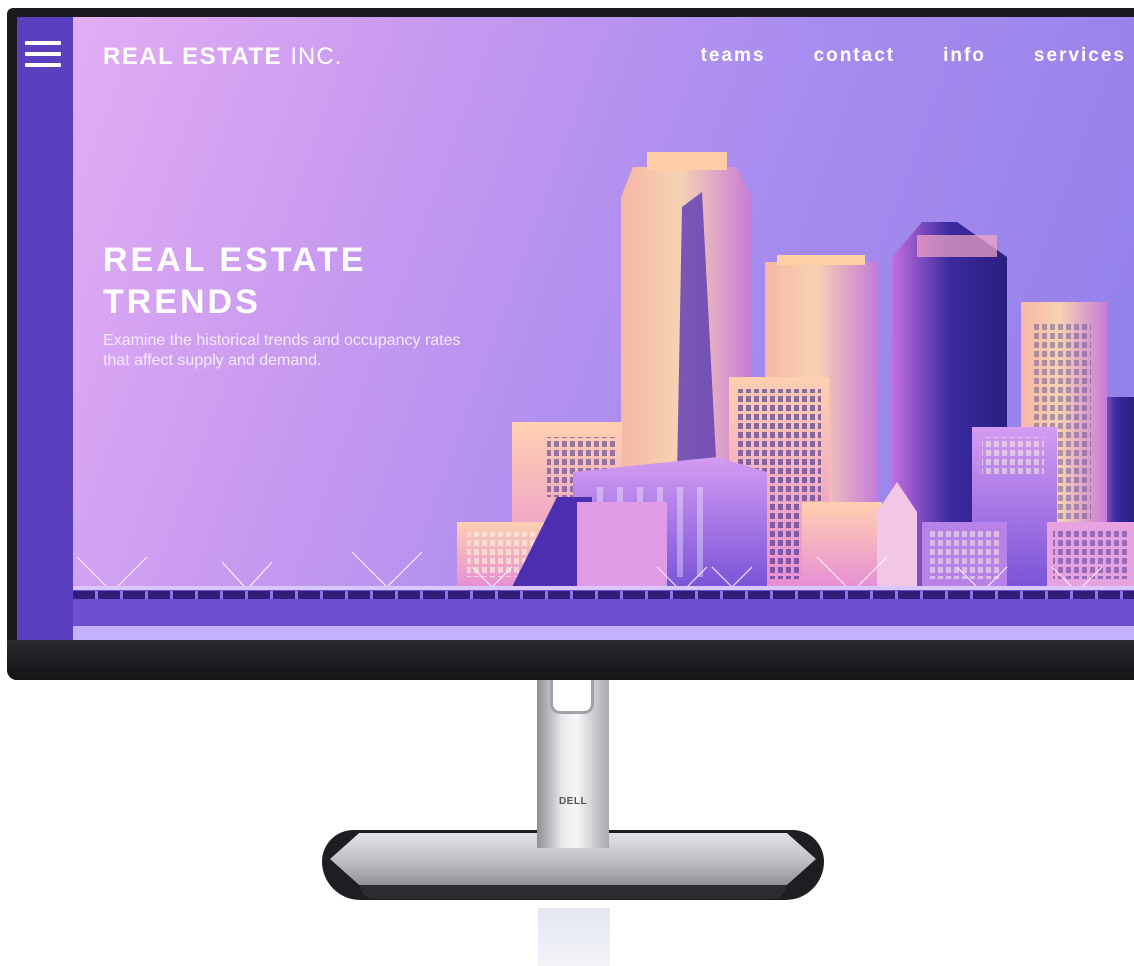  What do you see at coordinates (570, 660) in the screenshot?
I see `monitor-chin` at bounding box center [570, 660].